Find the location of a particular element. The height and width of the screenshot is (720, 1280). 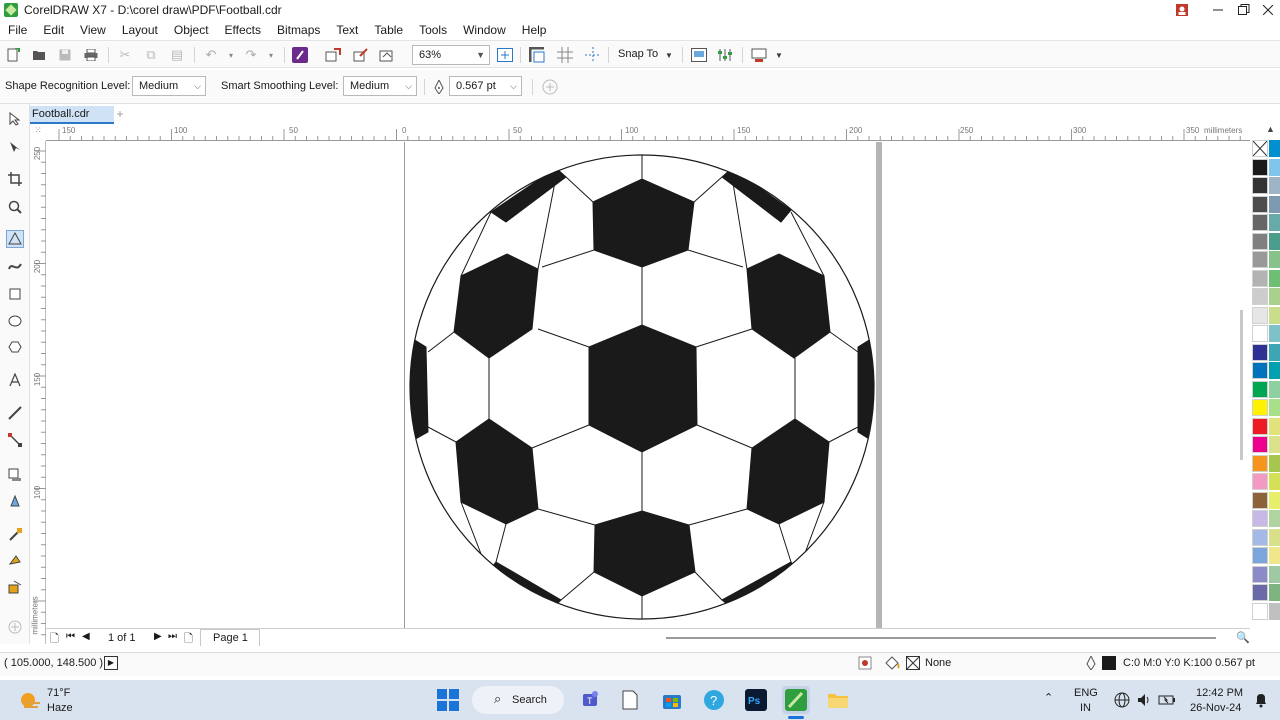

close-button is located at coordinates (1267, 10).